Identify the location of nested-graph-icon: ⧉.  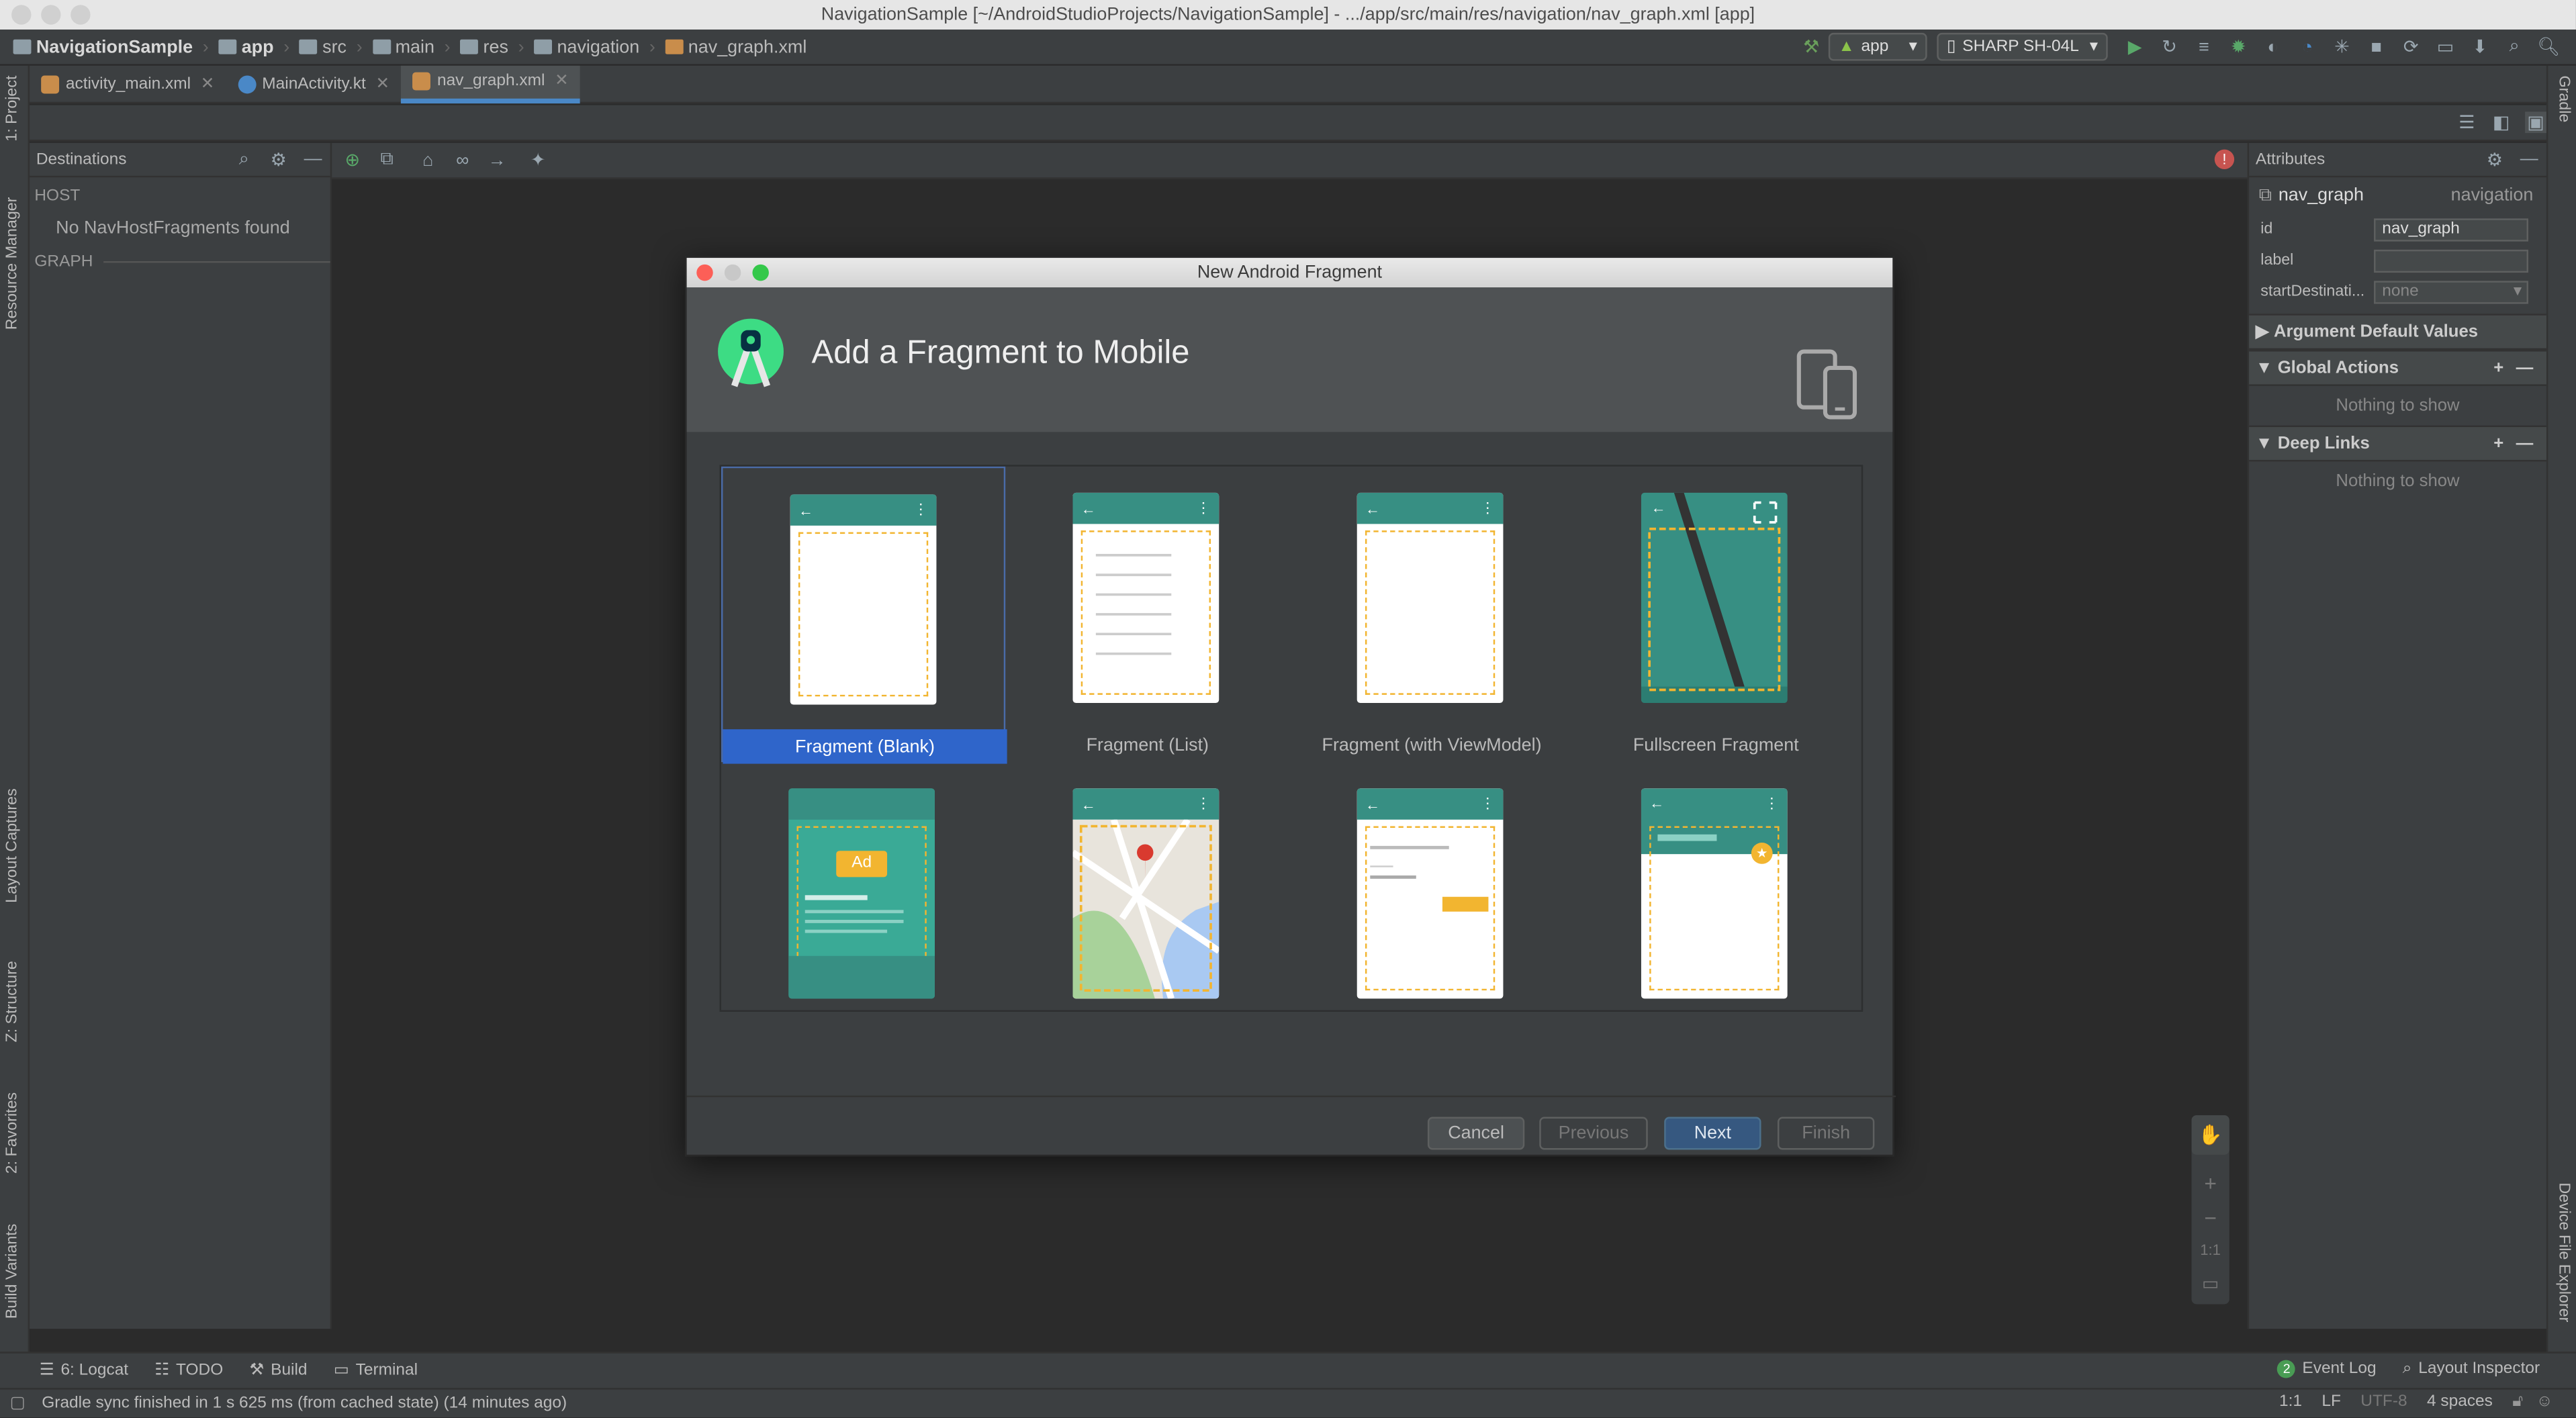
(387, 160).